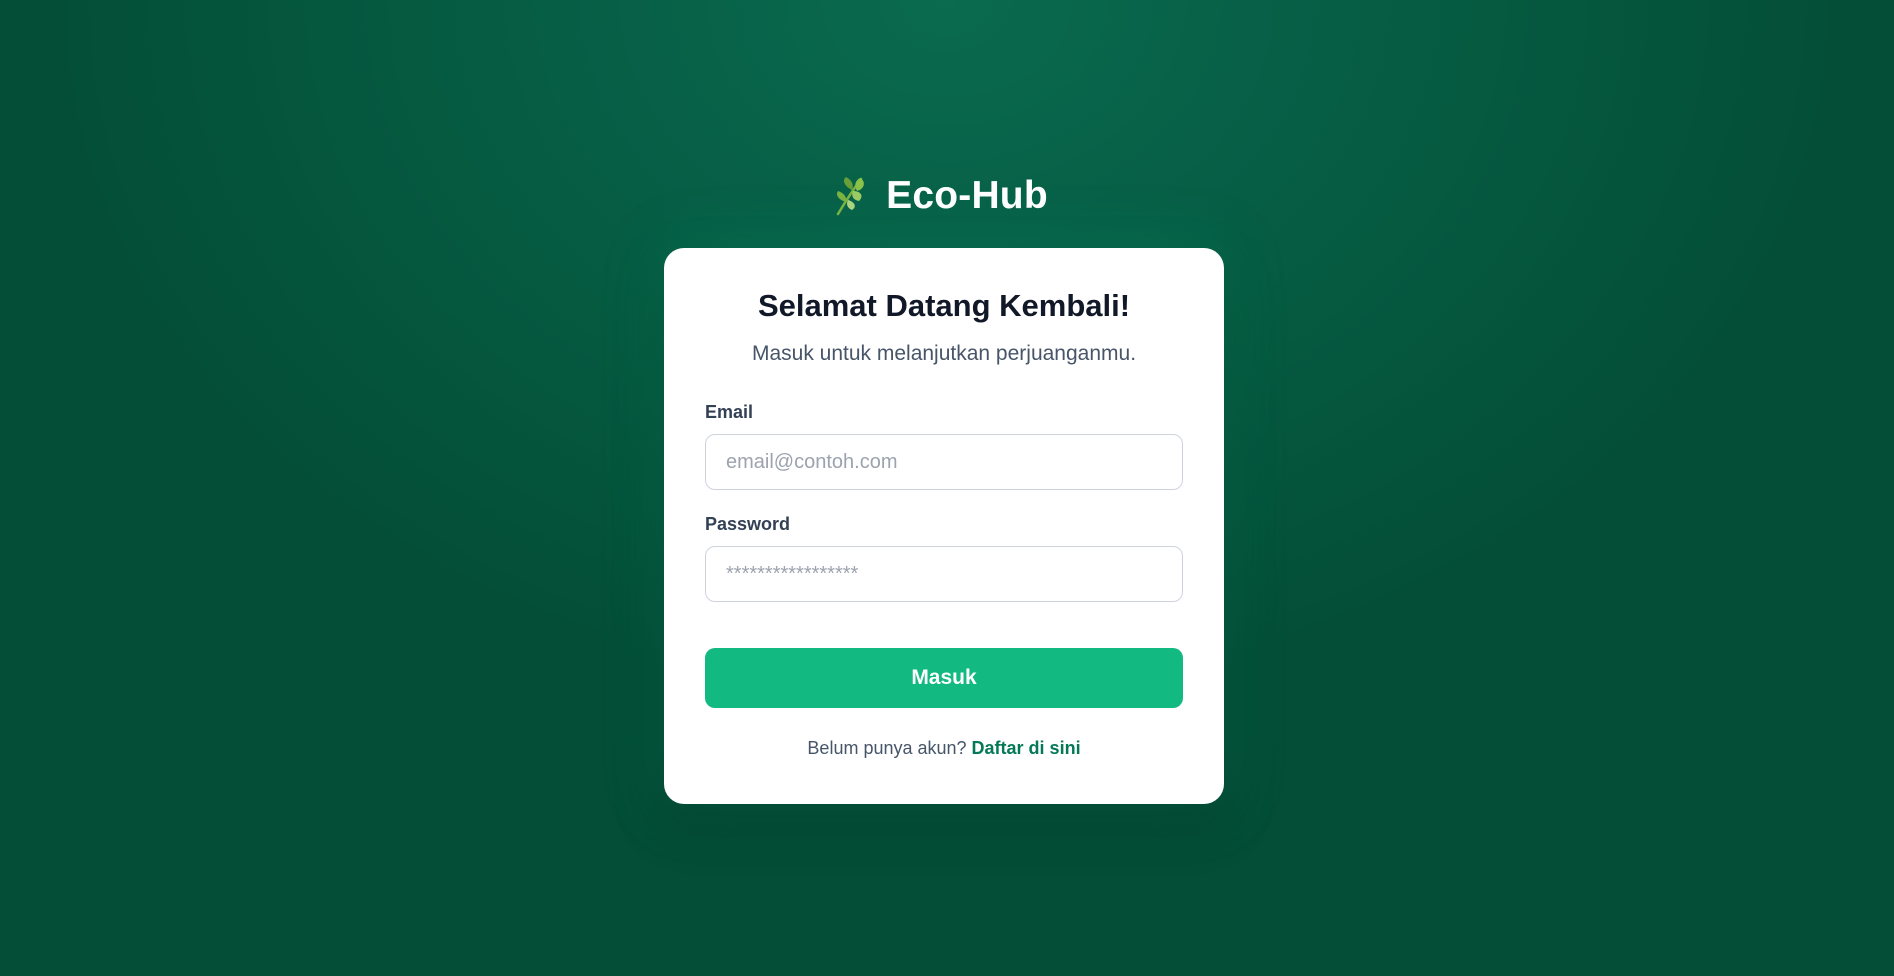 The image size is (1894, 976). What do you see at coordinates (850, 196) in the screenshot?
I see `leaf-sprout-icon` at bounding box center [850, 196].